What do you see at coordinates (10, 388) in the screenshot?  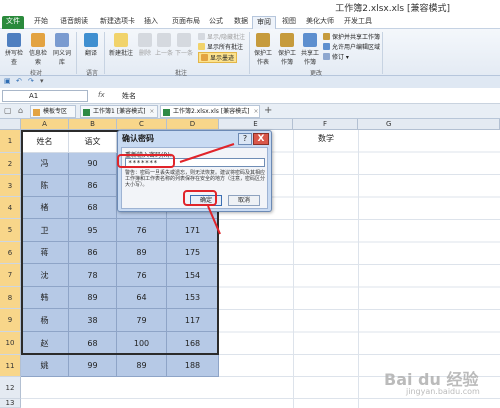 I see `row-header: 12` at bounding box center [10, 388].